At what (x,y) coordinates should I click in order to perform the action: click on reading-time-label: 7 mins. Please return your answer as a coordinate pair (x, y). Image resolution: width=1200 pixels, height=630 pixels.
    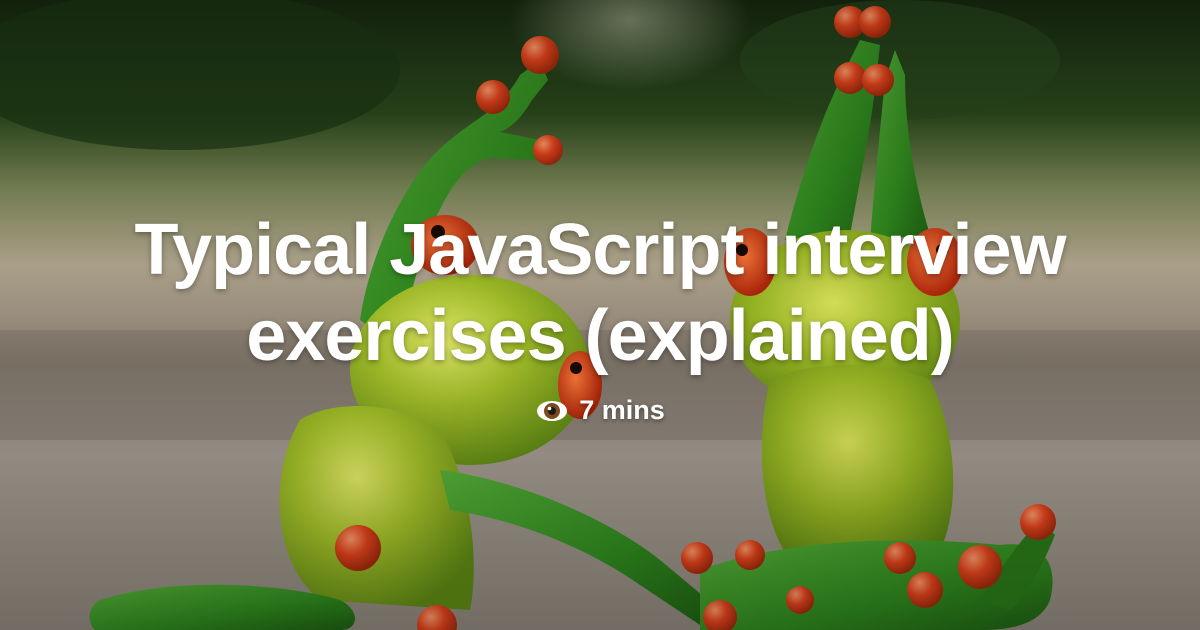
    Looking at the image, I should click on (622, 410).